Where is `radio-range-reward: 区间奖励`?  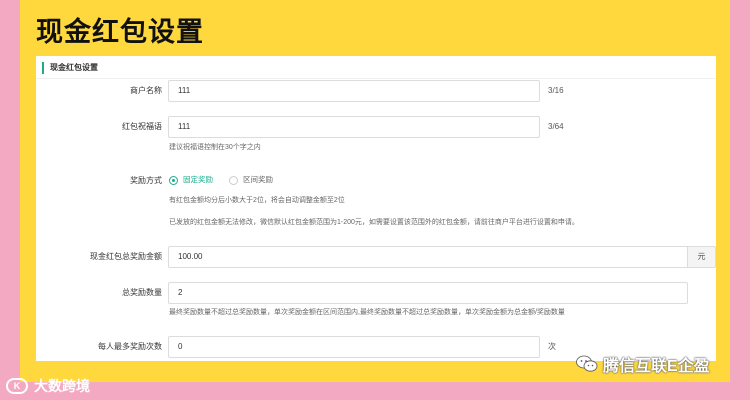
radio-range-reward: 区间奖励 is located at coordinates (251, 180).